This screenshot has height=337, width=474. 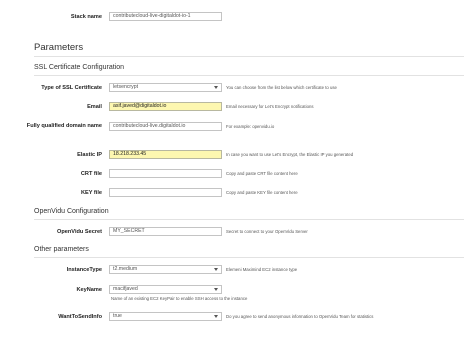 What do you see at coordinates (94, 107) in the screenshot?
I see `email-label: Email` at bounding box center [94, 107].